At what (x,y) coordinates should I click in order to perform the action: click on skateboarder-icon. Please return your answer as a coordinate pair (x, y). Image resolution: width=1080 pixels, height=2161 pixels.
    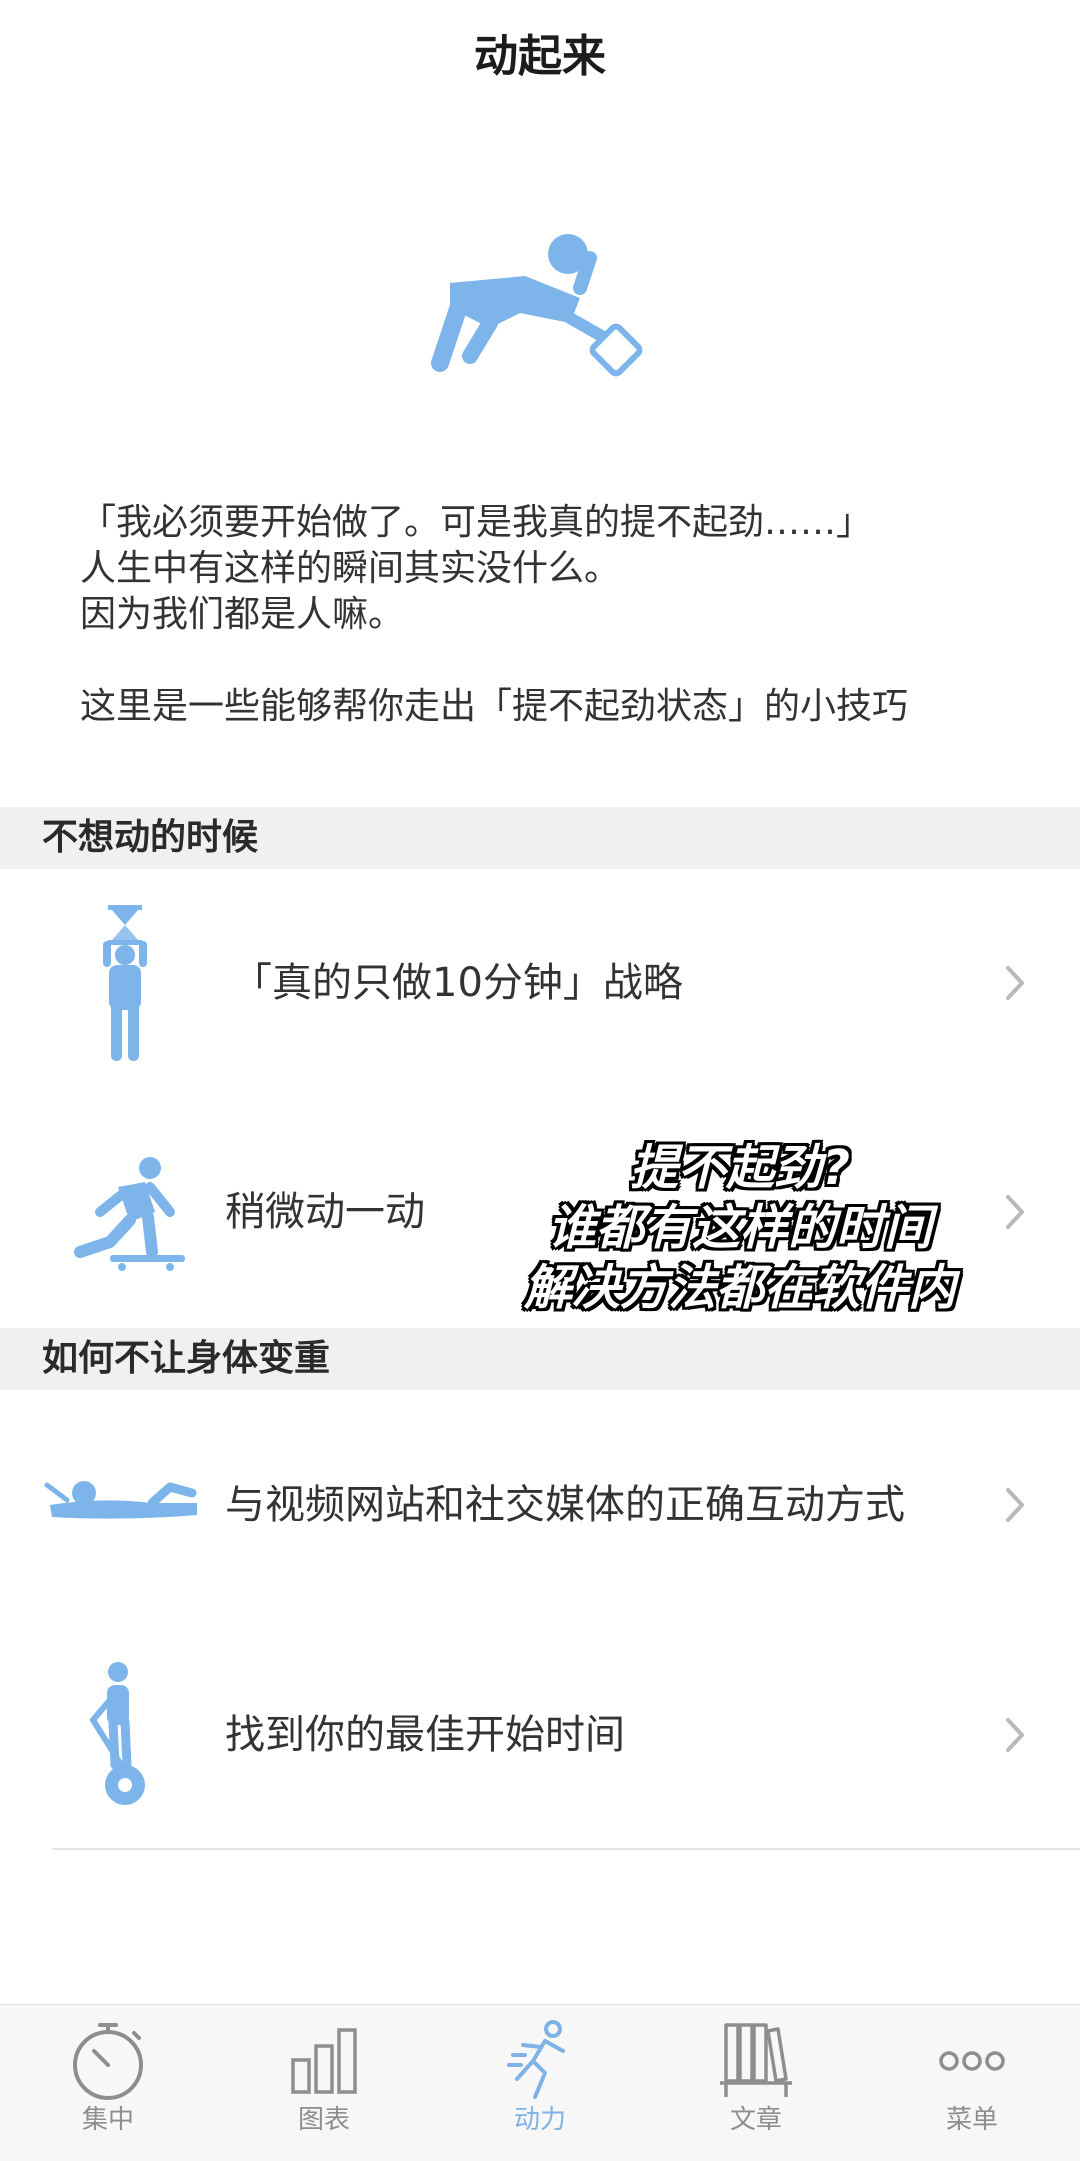
    Looking at the image, I should click on (127, 1212).